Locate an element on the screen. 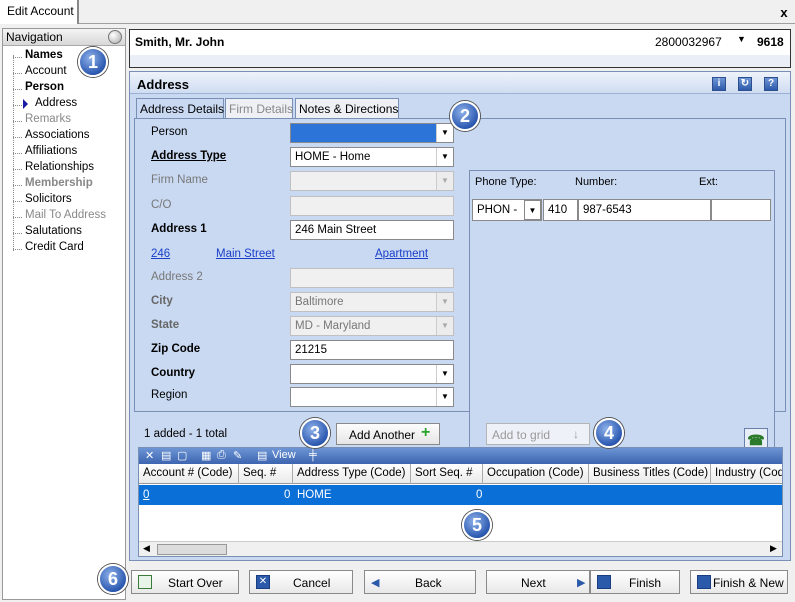  sidebar-item-associations: Associations is located at coordinates (57, 135).